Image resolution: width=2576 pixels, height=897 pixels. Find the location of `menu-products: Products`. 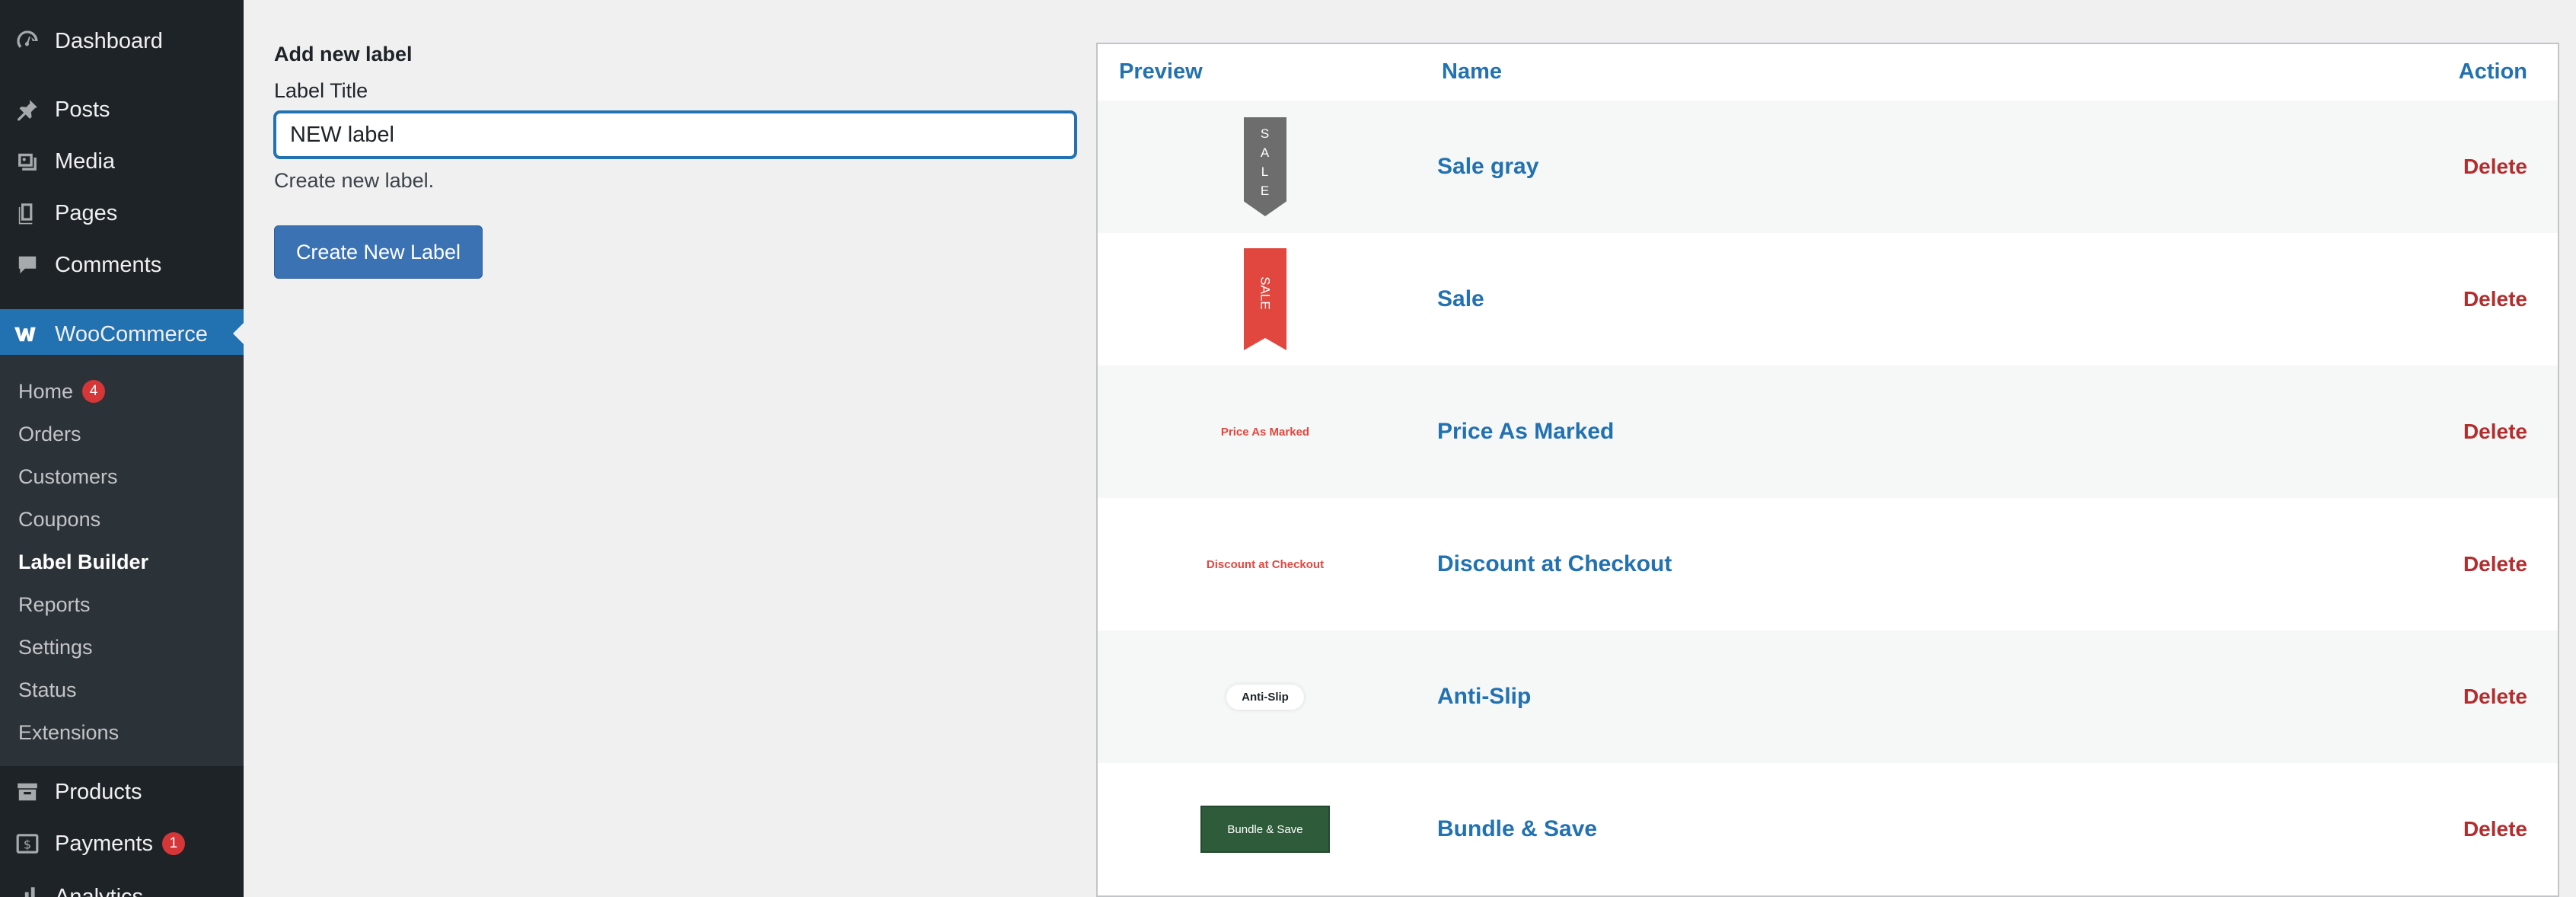

menu-products: Products is located at coordinates (122, 792).